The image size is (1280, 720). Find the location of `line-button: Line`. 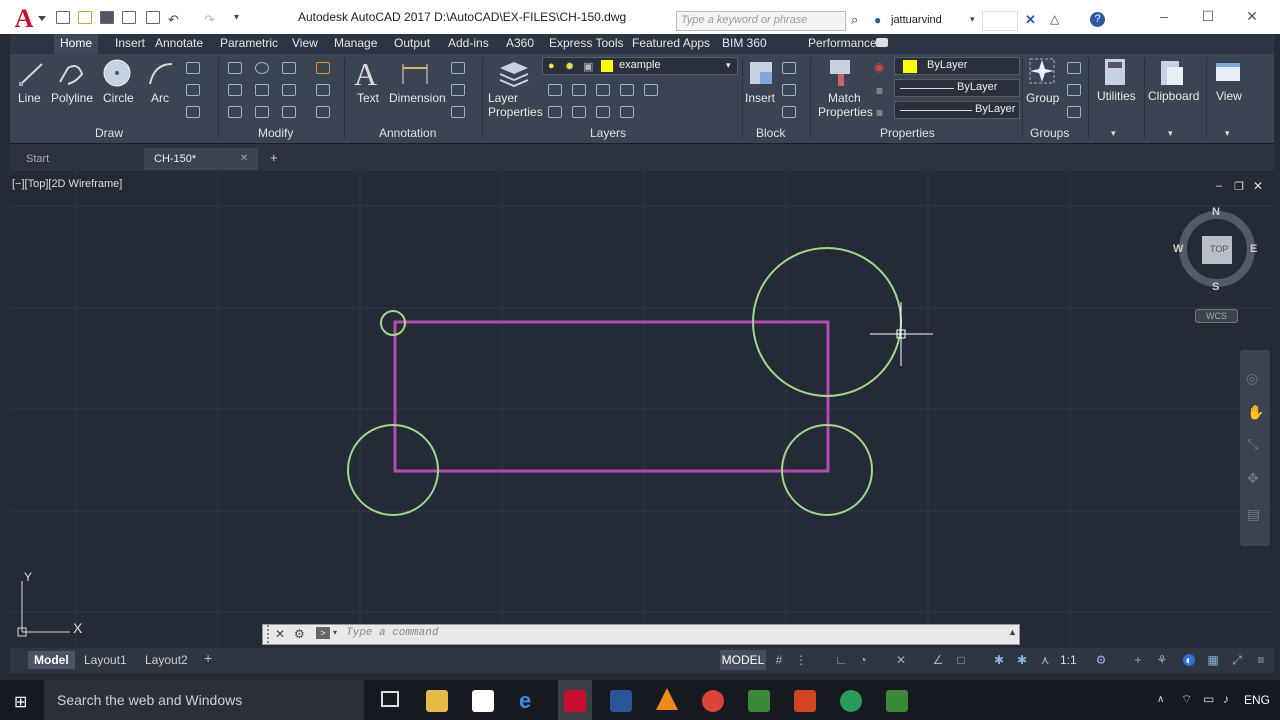

line-button: Line is located at coordinates (29, 98).